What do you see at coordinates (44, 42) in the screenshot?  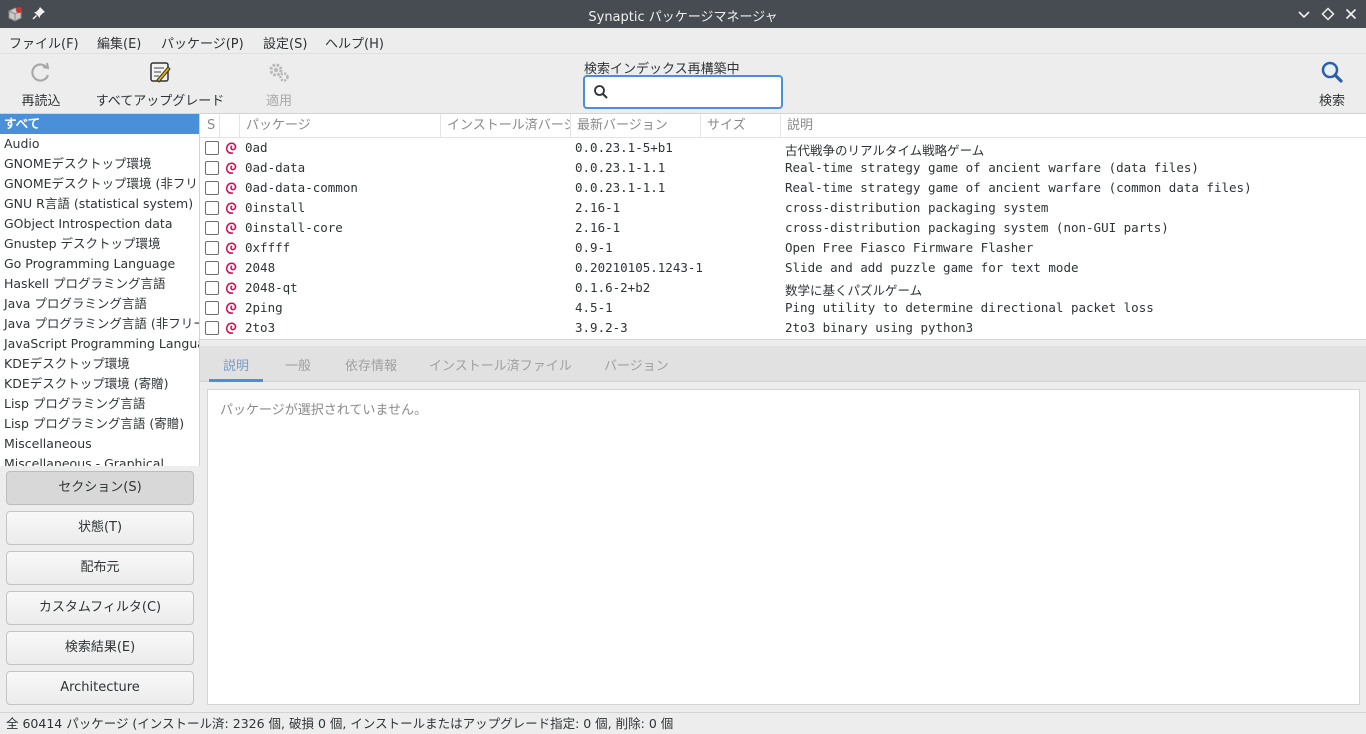 I see `menu-file: ファイル(F)` at bounding box center [44, 42].